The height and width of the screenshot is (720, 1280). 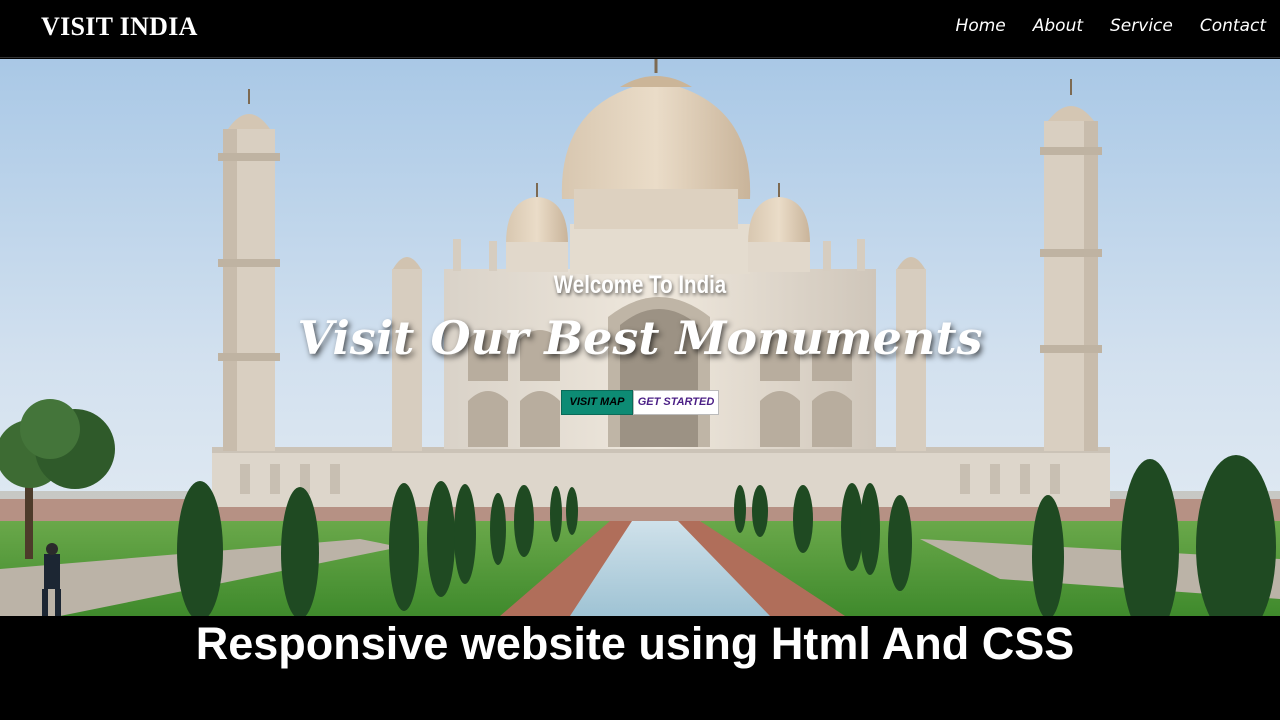 I want to click on nav-link-service: Service, so click(x=1141, y=26).